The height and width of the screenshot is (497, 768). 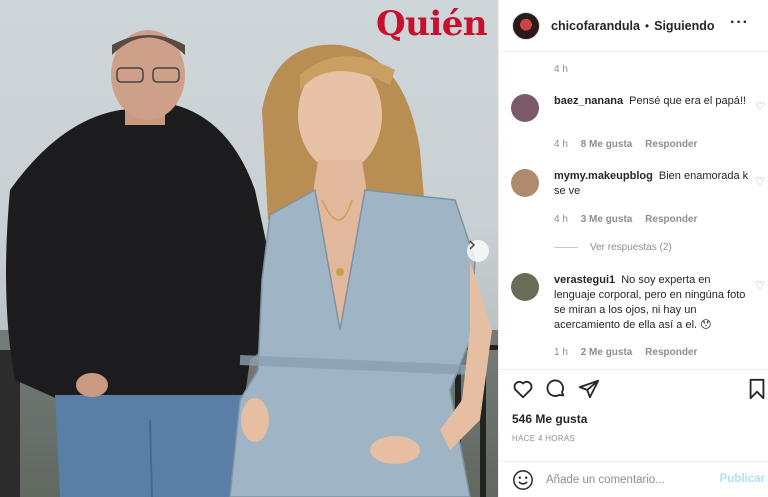 What do you see at coordinates (626, 479) in the screenshot?
I see `comment-input` at bounding box center [626, 479].